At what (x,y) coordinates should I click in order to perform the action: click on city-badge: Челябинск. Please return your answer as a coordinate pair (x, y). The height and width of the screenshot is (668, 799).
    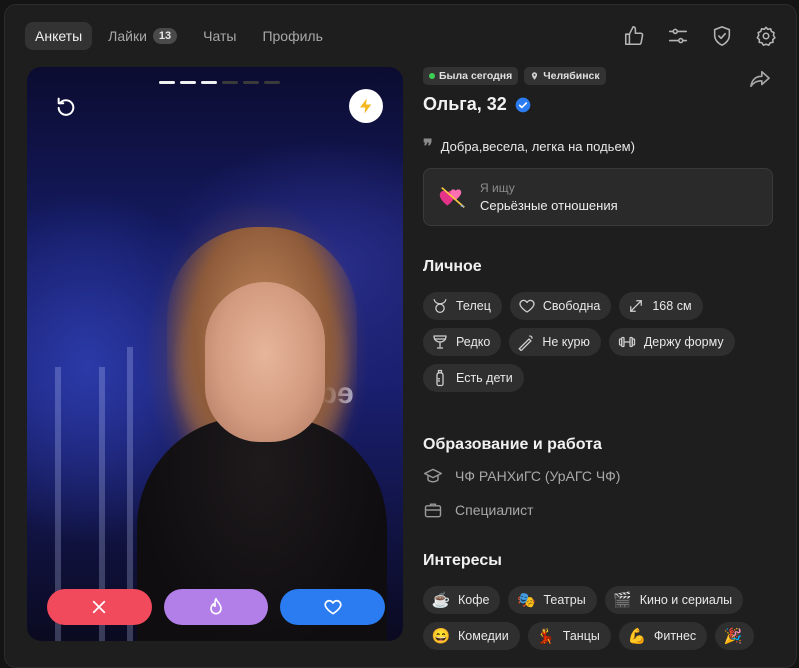
    Looking at the image, I should click on (565, 76).